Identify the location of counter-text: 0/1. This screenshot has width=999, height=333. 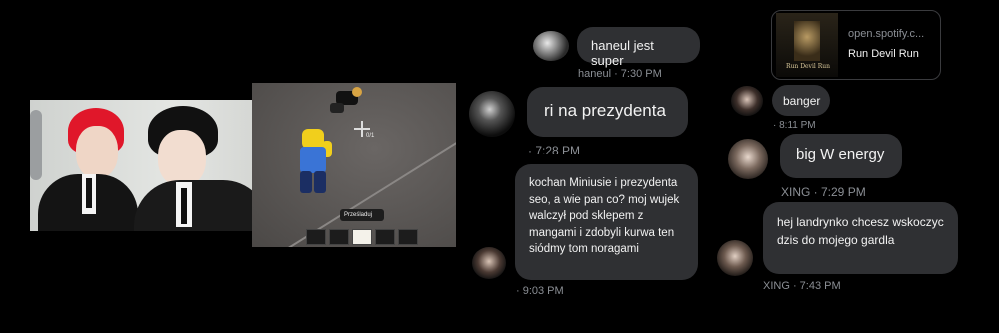
(370, 136).